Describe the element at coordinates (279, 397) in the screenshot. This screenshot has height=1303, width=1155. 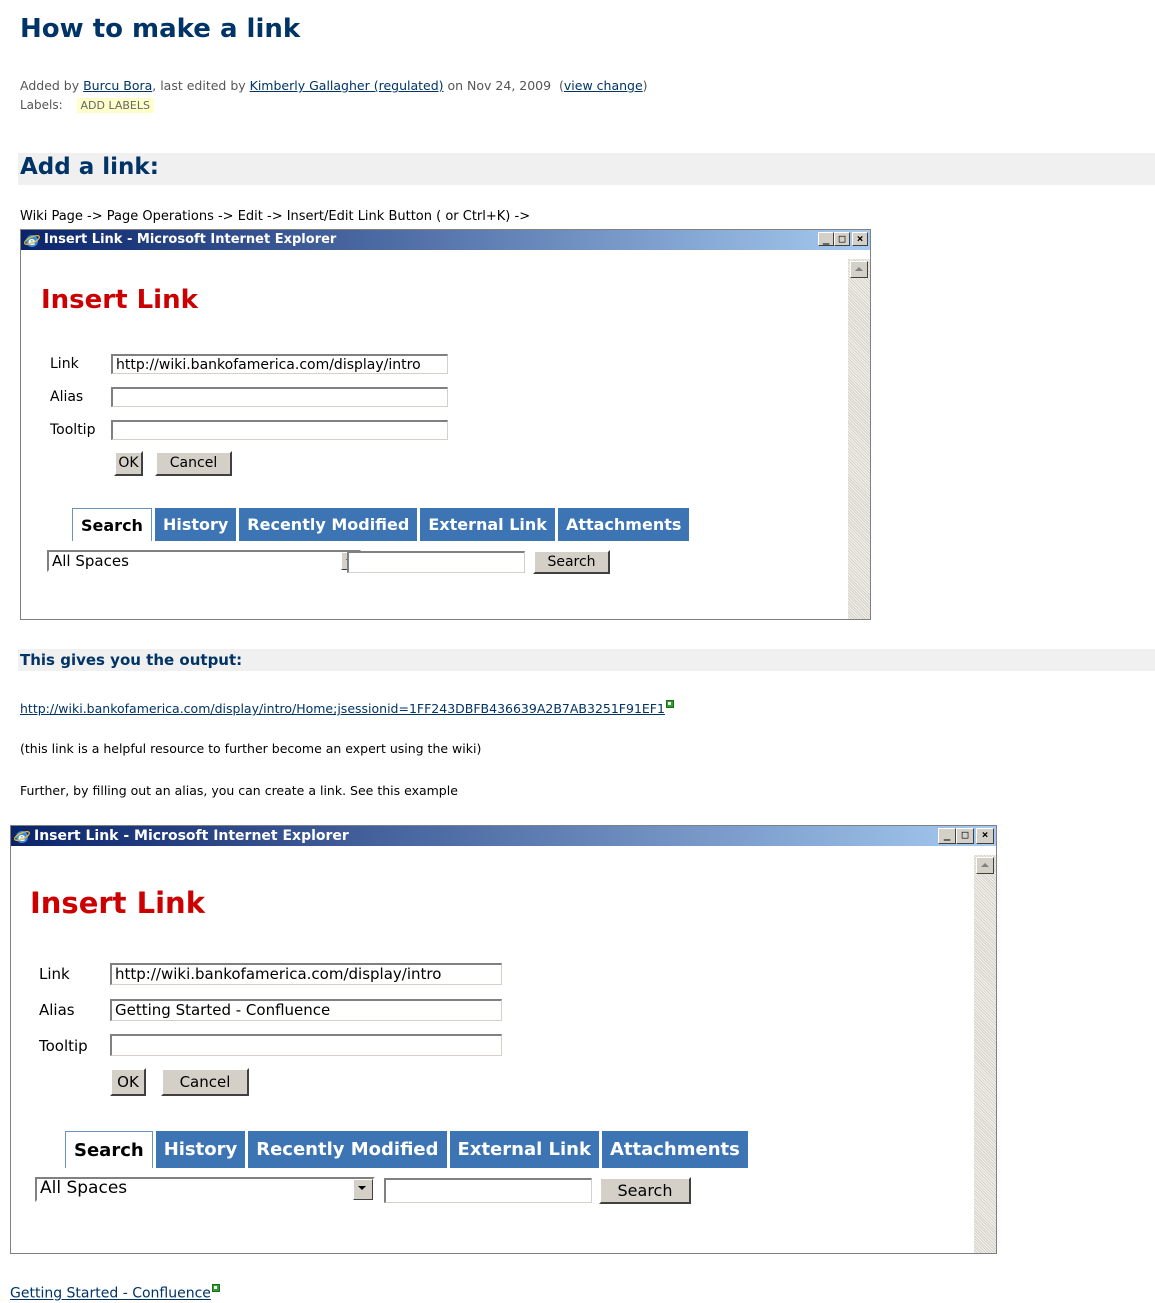
I see `alias-input` at that location.